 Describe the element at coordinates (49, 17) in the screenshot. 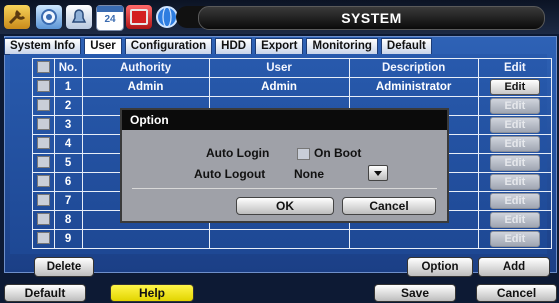

I see `gear-icon` at that location.